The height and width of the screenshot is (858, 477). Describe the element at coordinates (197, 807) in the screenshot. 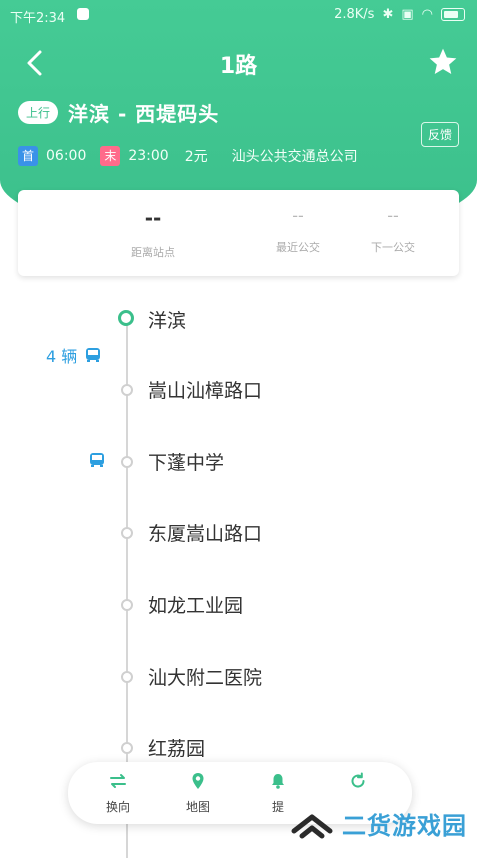

I see `map-label: 地图` at that location.